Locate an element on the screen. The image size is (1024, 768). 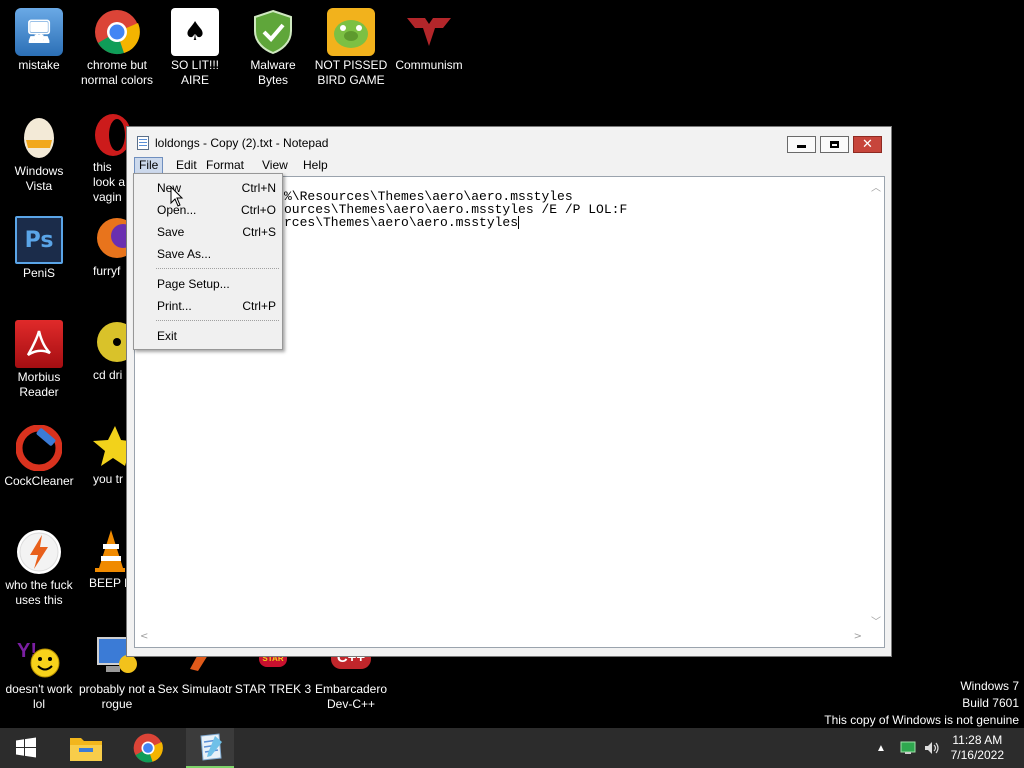
volume-icon is located at coordinates (932, 748).